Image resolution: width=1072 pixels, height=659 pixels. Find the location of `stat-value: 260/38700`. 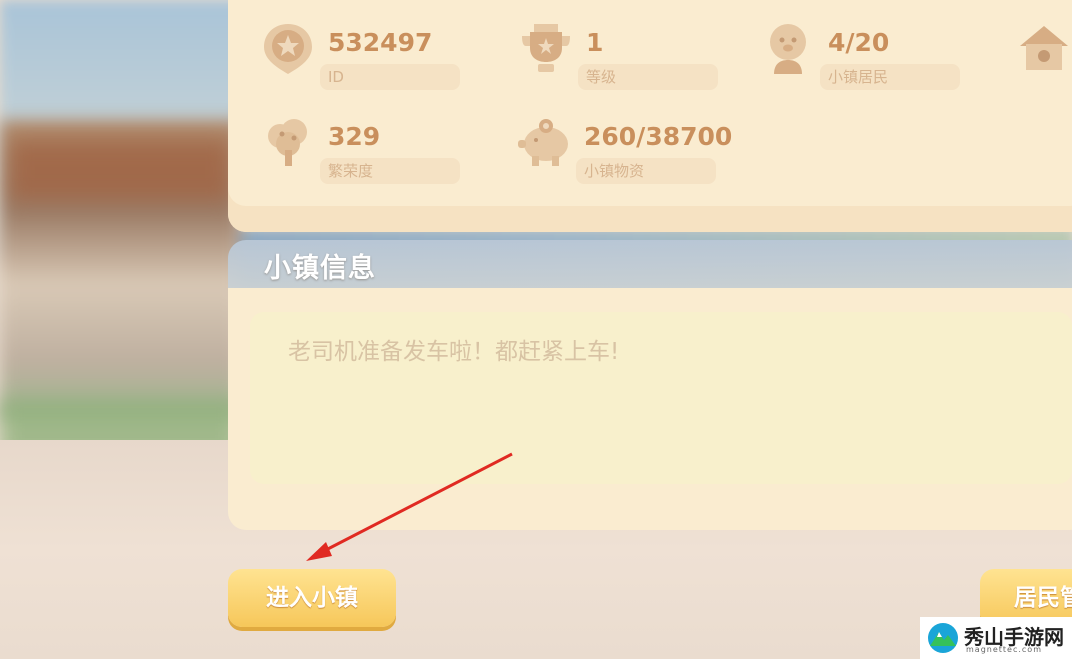

stat-value: 260/38700 is located at coordinates (658, 136).